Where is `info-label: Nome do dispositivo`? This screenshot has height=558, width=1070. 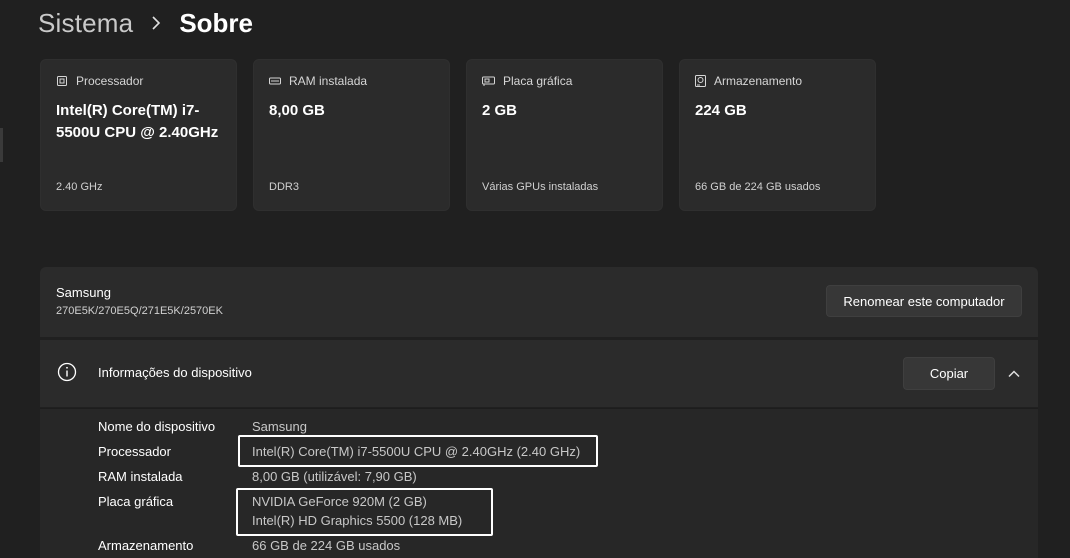
info-label: Nome do dispositivo is located at coordinates (157, 426).